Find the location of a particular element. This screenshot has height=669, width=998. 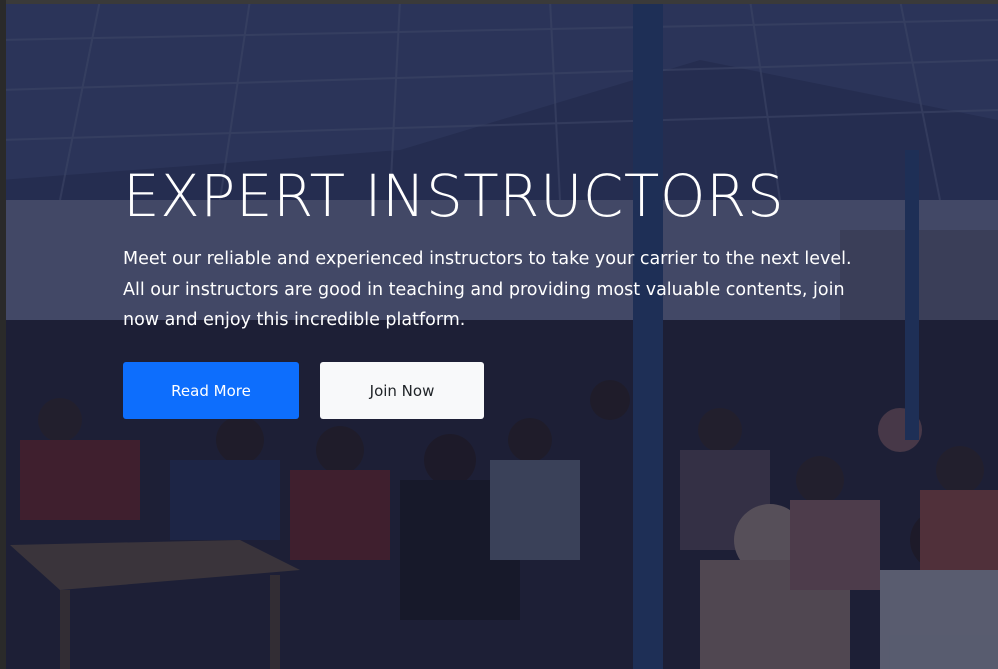

window-top-border is located at coordinates (499, 2).